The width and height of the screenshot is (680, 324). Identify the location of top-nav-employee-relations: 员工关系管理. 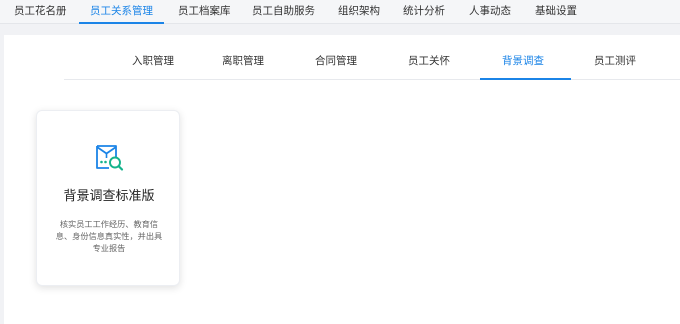
(121, 12).